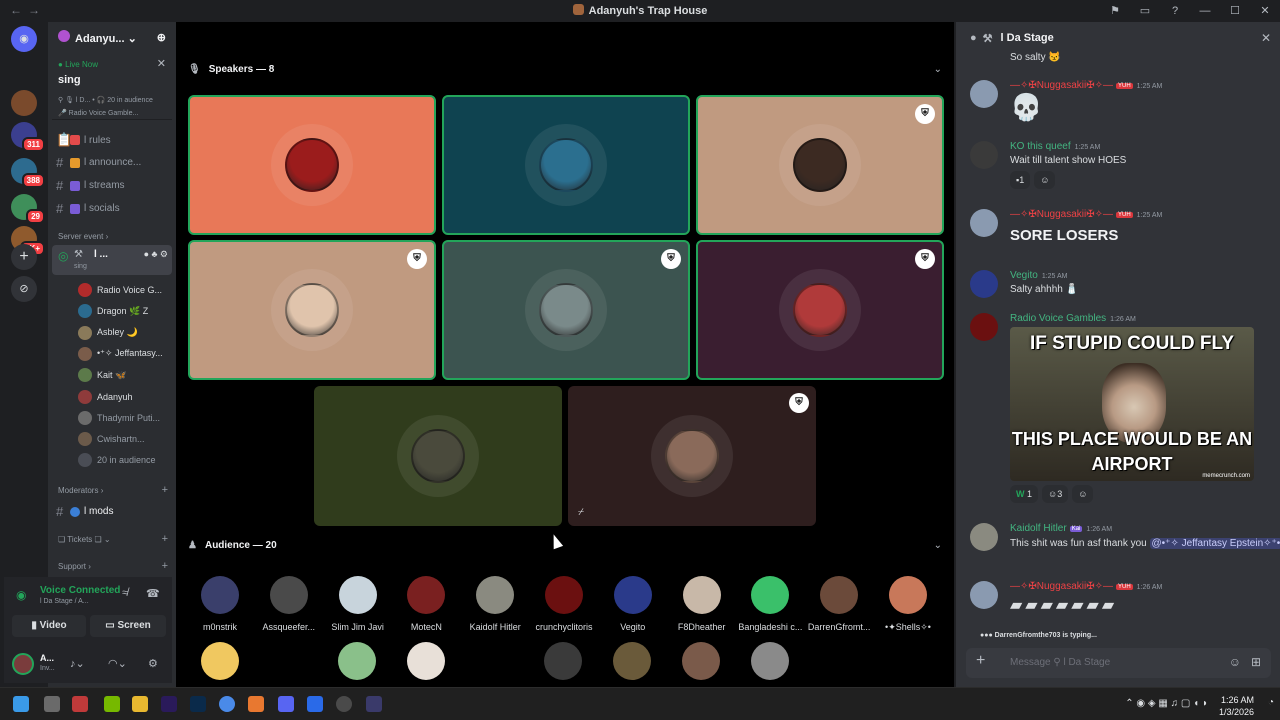 The height and width of the screenshot is (720, 1280). Describe the element at coordinates (112, 37) in the screenshot. I see `guild-header: Adanyu... ⌄ ⊕` at that location.